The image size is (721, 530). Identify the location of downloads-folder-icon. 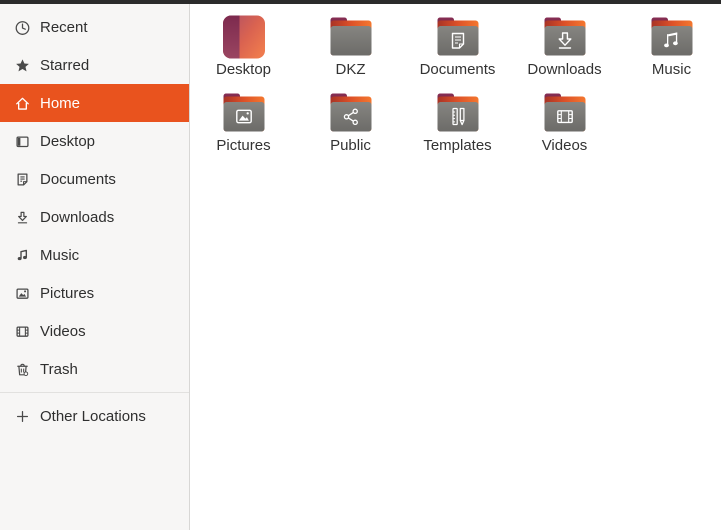
(564, 36).